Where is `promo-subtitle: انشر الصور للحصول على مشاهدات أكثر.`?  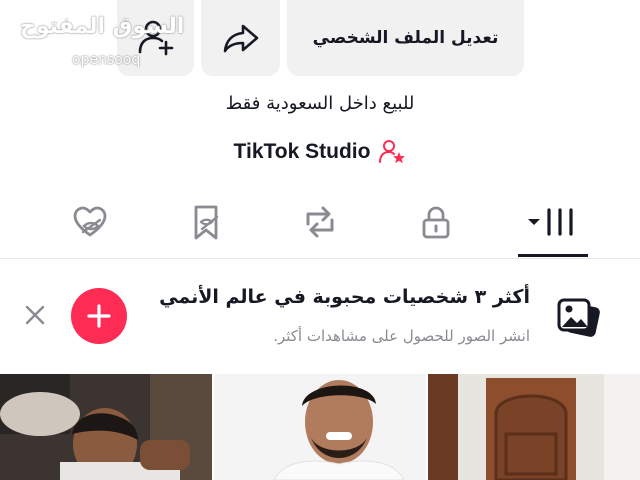
promo-subtitle: انشر الصور للحصول على مشاهدات أكثر. is located at coordinates (401, 336).